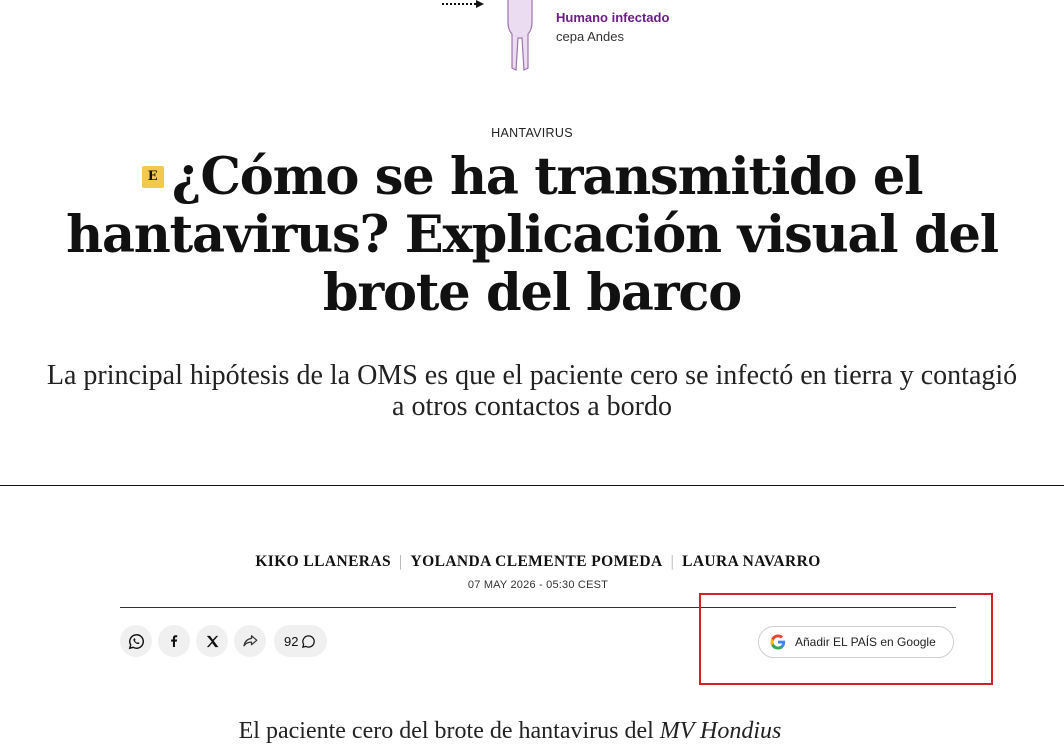 The height and width of the screenshot is (747, 1064). What do you see at coordinates (538, 585) in the screenshot?
I see `publish-date: 07 MAY 2026 - 05:30 CEST` at bounding box center [538, 585].